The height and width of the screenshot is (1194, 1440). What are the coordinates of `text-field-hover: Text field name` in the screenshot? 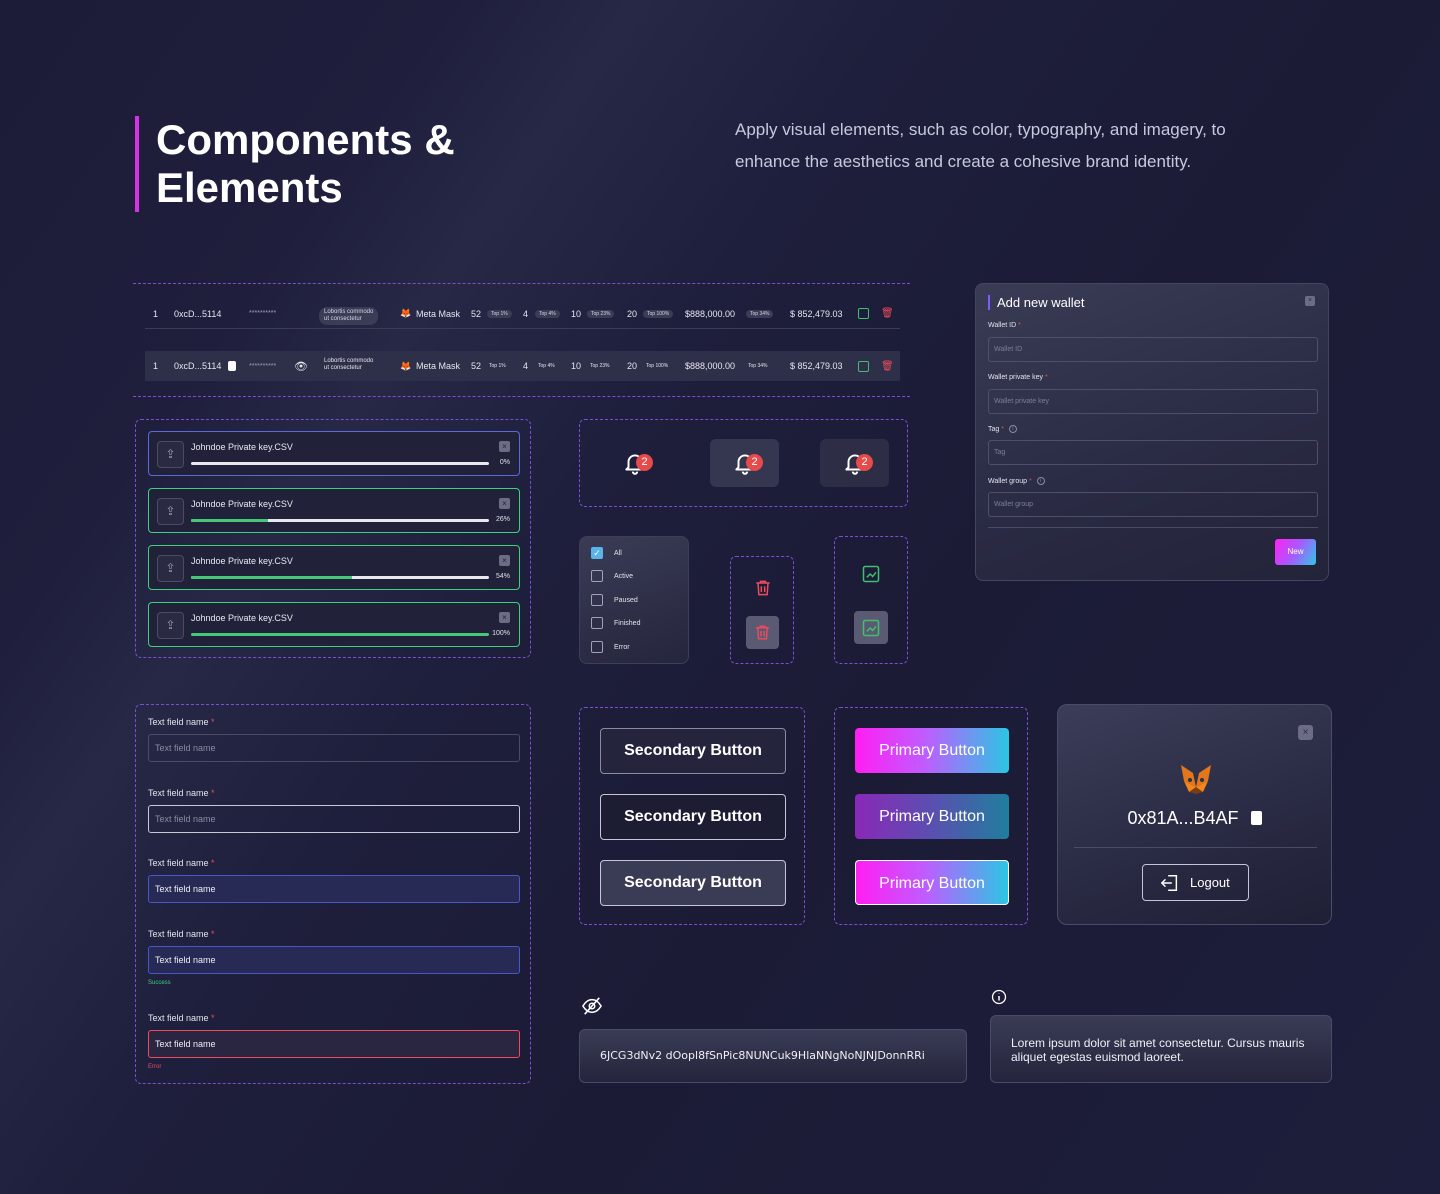 It's located at (334, 819).